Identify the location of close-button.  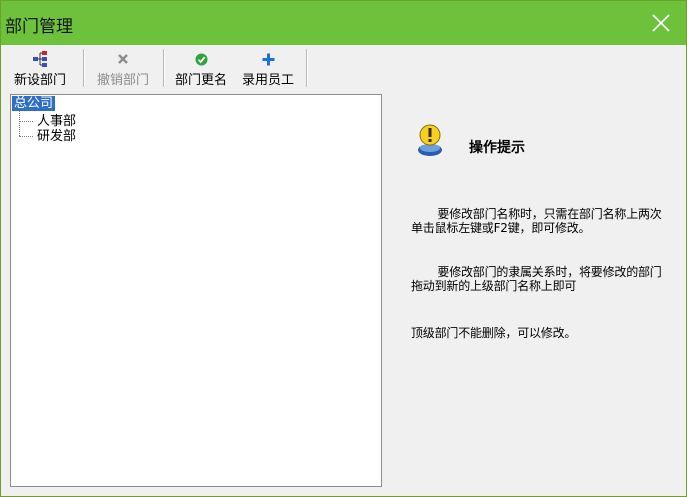
(661, 23).